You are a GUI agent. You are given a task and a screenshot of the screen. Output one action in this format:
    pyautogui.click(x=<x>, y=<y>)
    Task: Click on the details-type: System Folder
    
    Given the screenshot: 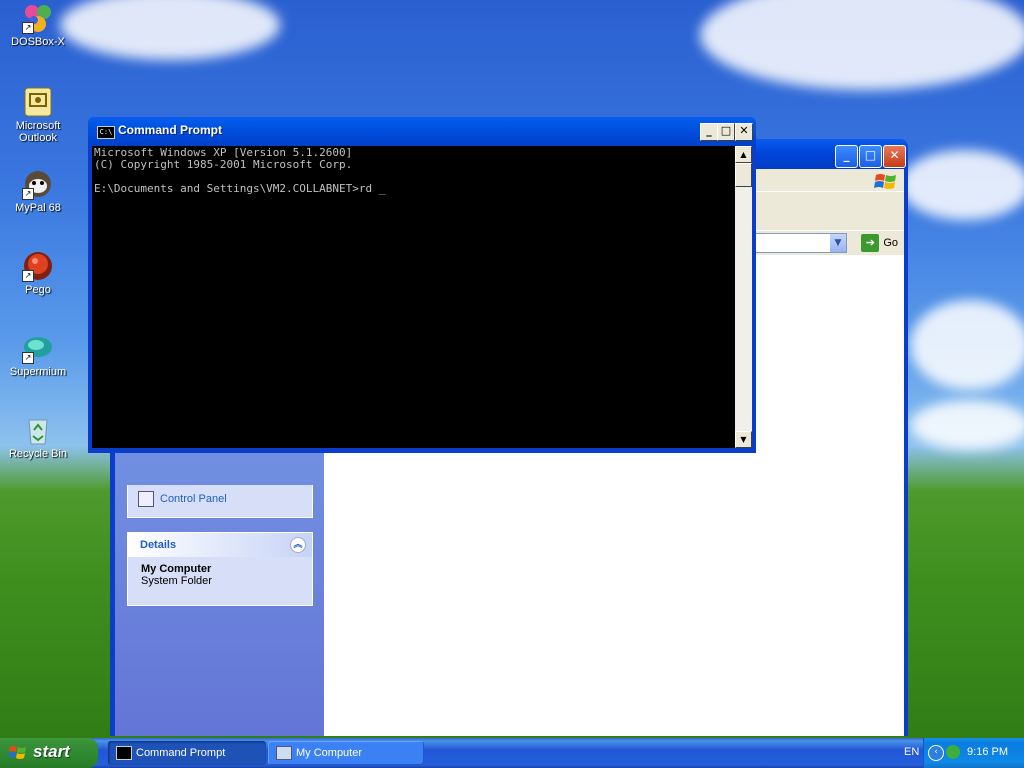 What is the action you would take?
    pyautogui.click(x=176, y=581)
    